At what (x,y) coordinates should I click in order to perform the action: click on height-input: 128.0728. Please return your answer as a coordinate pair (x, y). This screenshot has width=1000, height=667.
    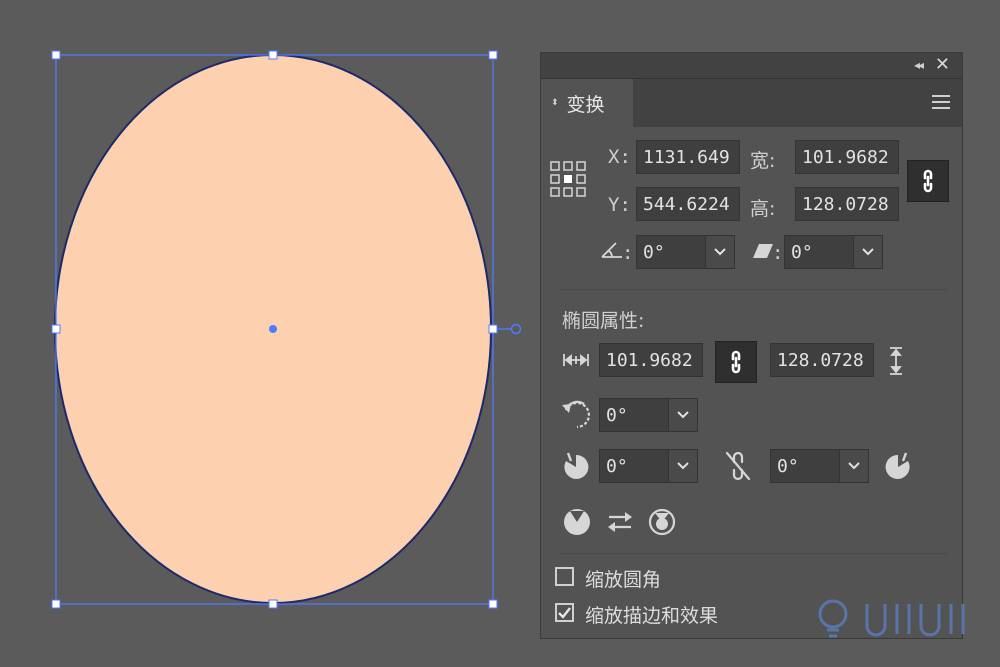
    Looking at the image, I should click on (847, 204).